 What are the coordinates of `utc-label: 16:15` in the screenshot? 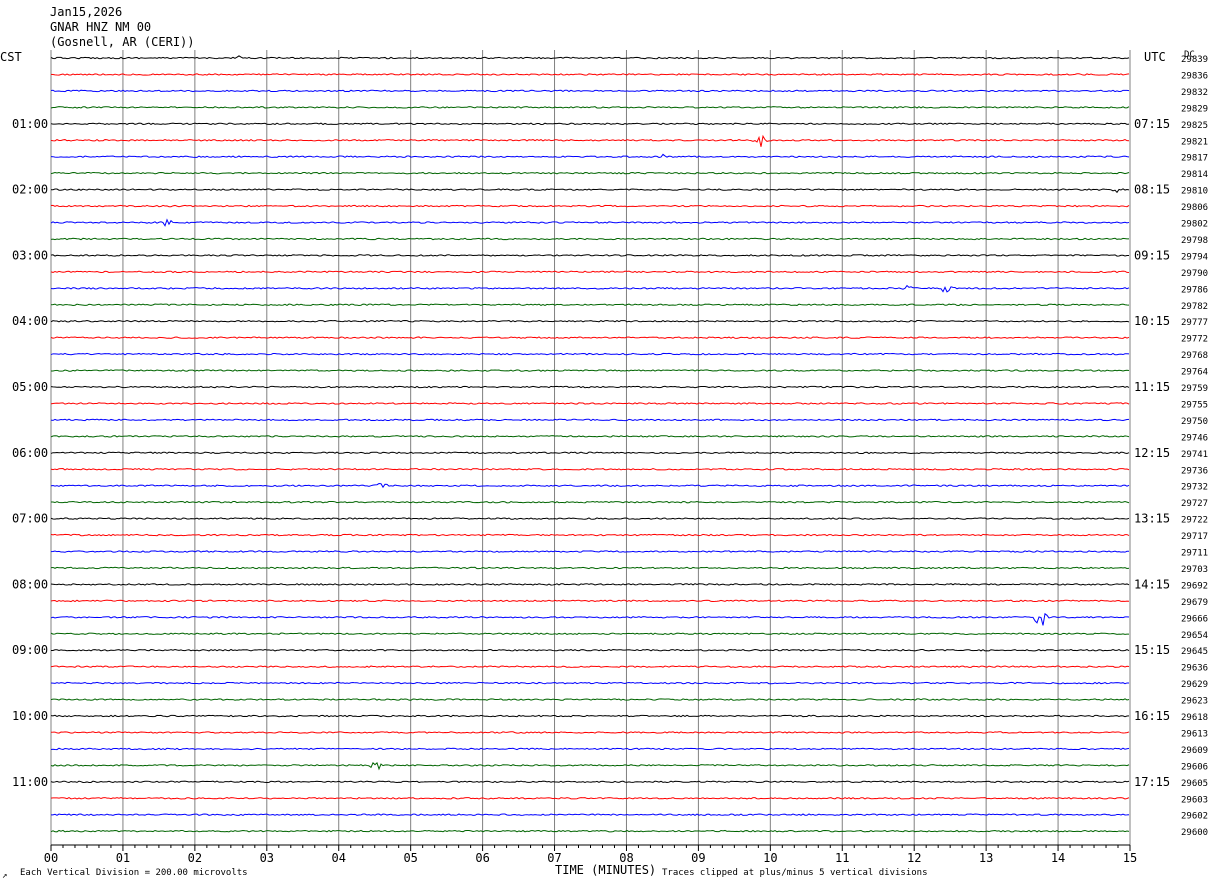 It's located at (1152, 716).